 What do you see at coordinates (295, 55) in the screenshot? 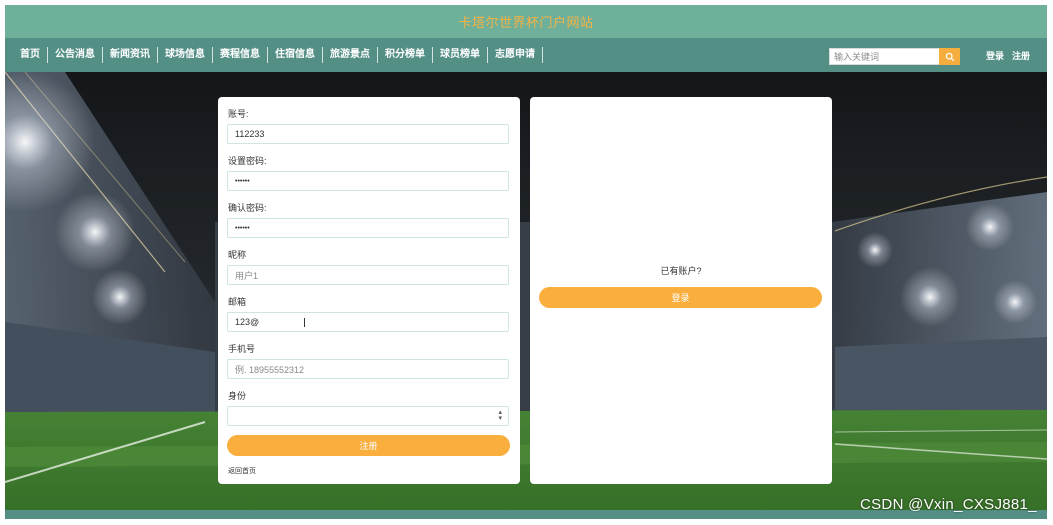
I see `nav-item-lodging: 住宿信息` at bounding box center [295, 55].